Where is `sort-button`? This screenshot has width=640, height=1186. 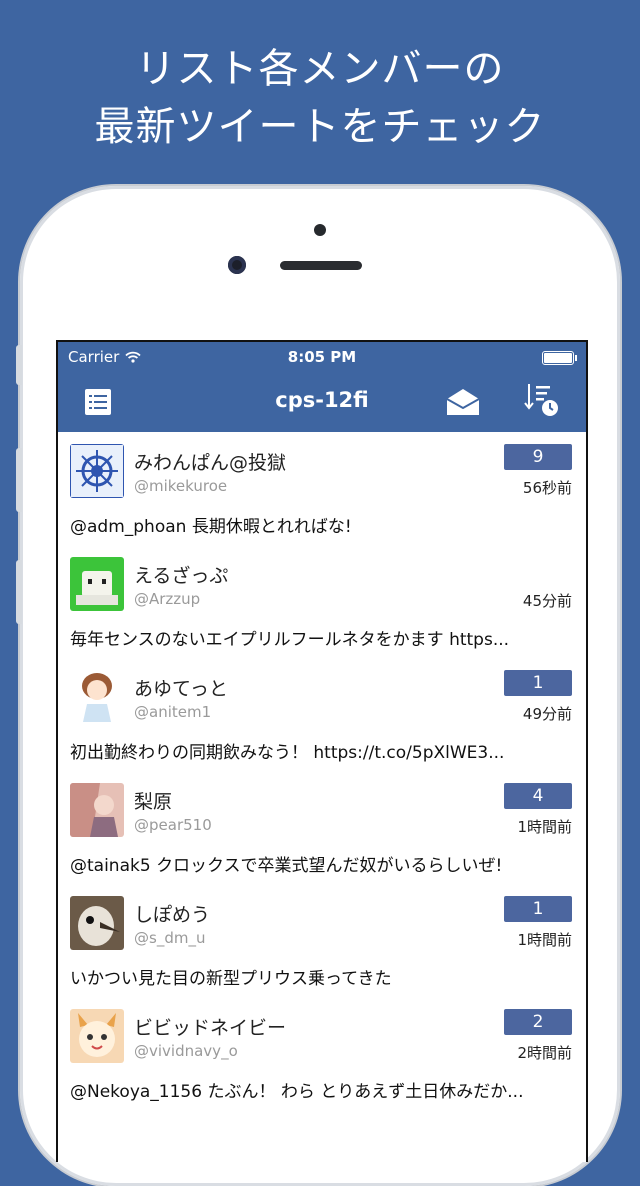
sort-button is located at coordinates (542, 402).